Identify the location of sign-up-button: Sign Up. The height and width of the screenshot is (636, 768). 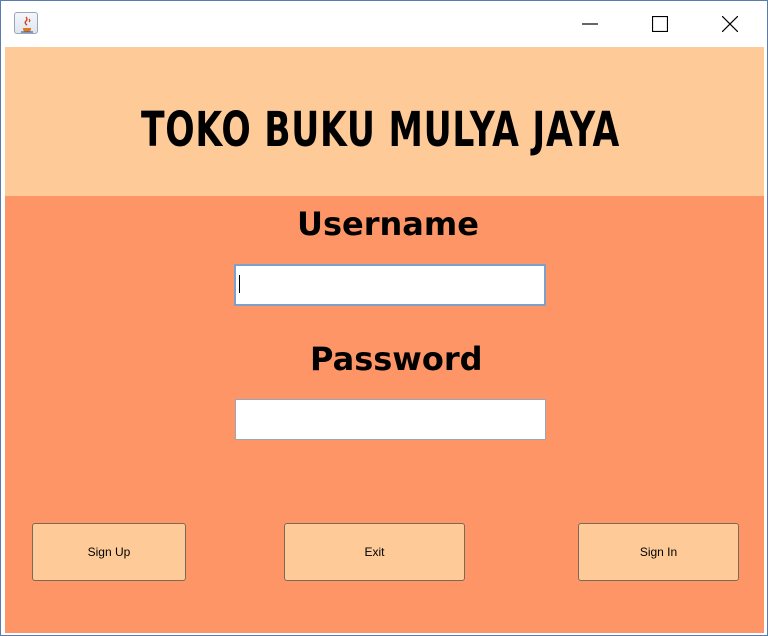
(109, 552).